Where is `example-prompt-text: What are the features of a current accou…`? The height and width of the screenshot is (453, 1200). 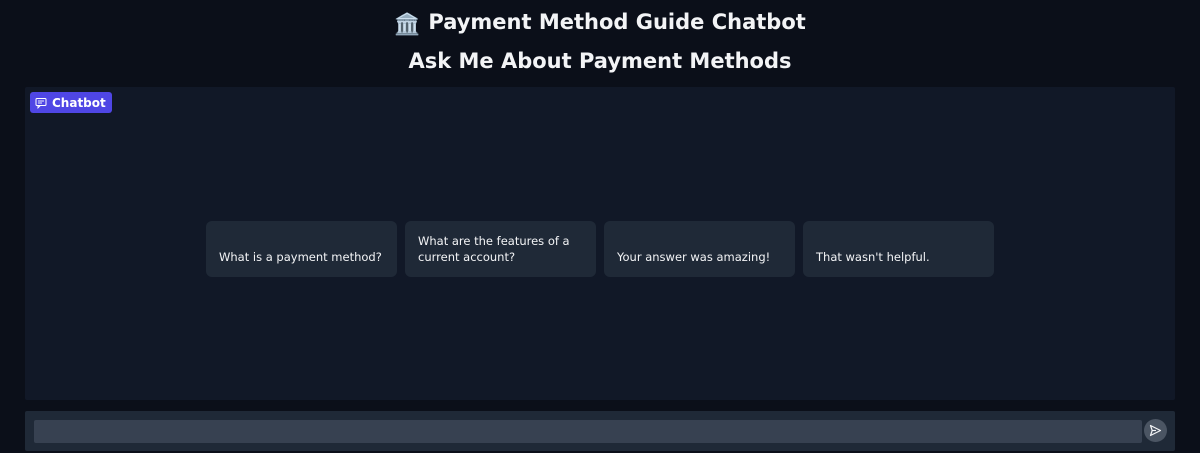 example-prompt-text: What are the features of a current accou… is located at coordinates (494, 249).